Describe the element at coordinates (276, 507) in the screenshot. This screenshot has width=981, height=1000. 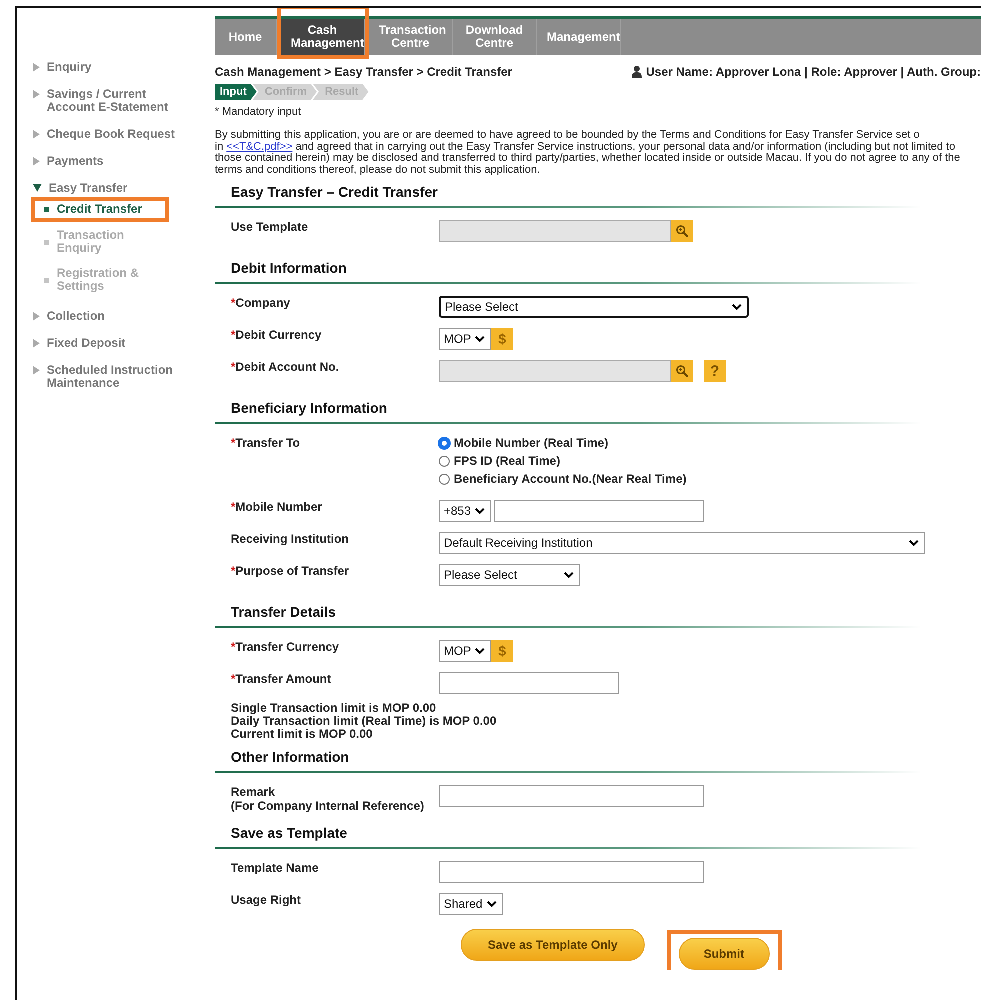
I see `field-label: *Mobile Number` at that location.